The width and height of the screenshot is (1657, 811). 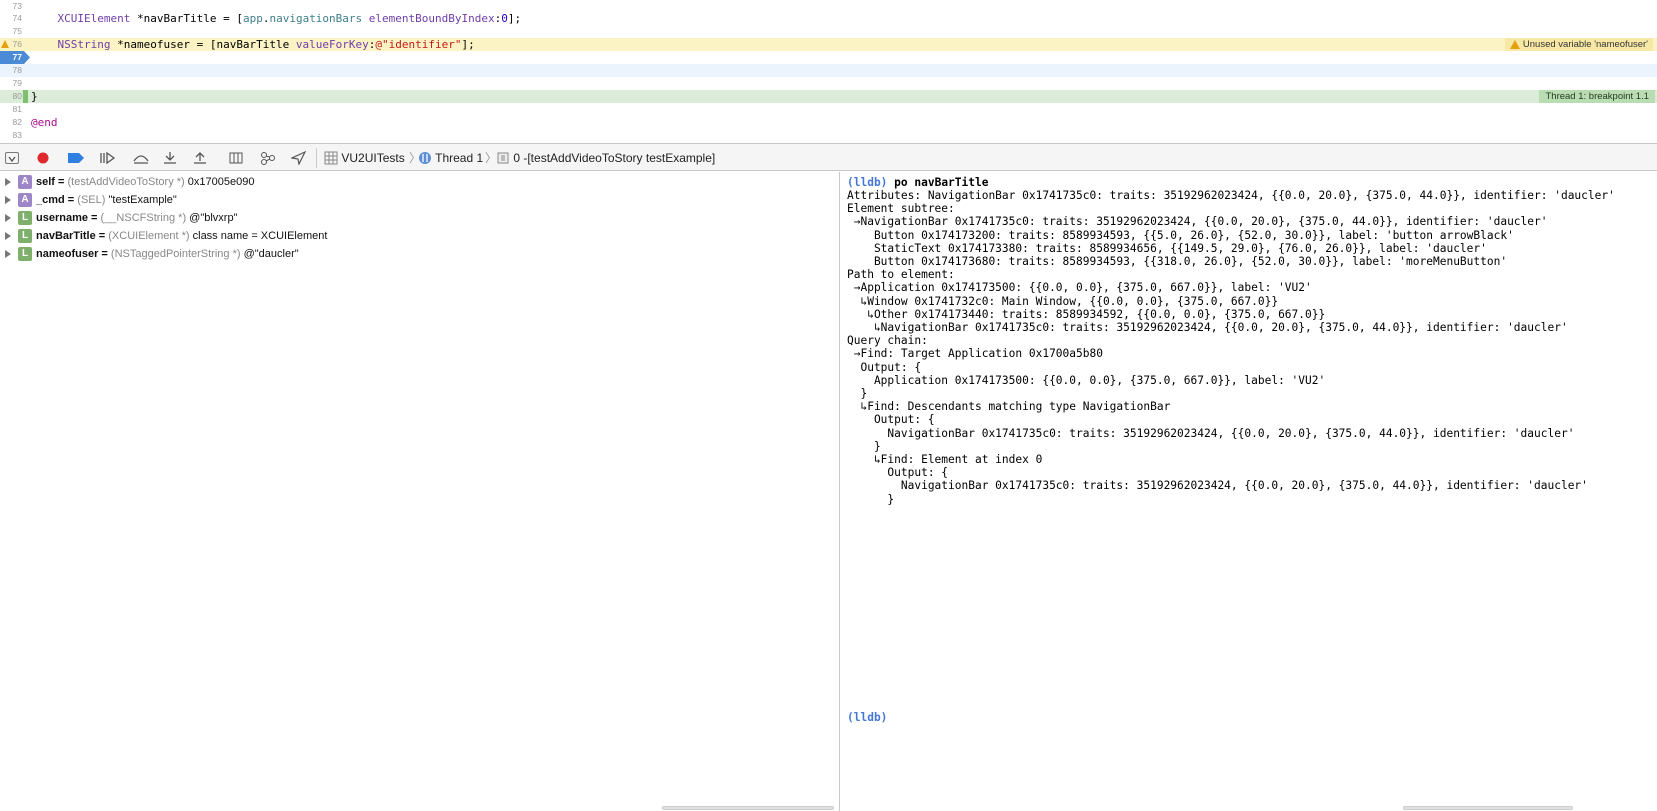 What do you see at coordinates (828, 96) in the screenshot?
I see `code-line-breakpoint: 80} Thread 1: breakpoint 1.1` at bounding box center [828, 96].